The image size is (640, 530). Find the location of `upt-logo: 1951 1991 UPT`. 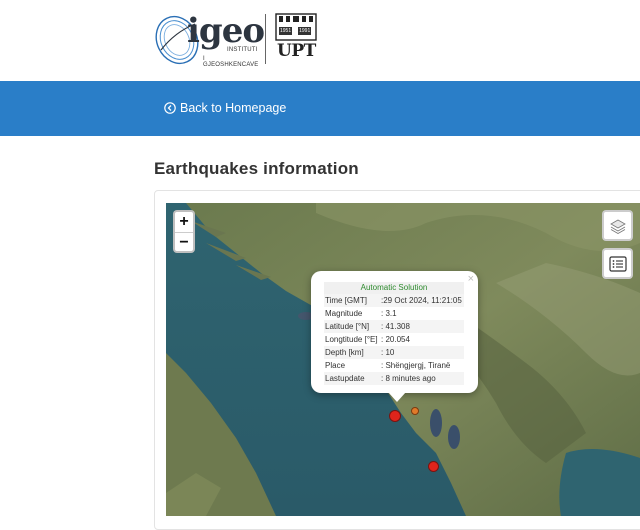

upt-logo: 1951 1991 UPT is located at coordinates (296, 38).